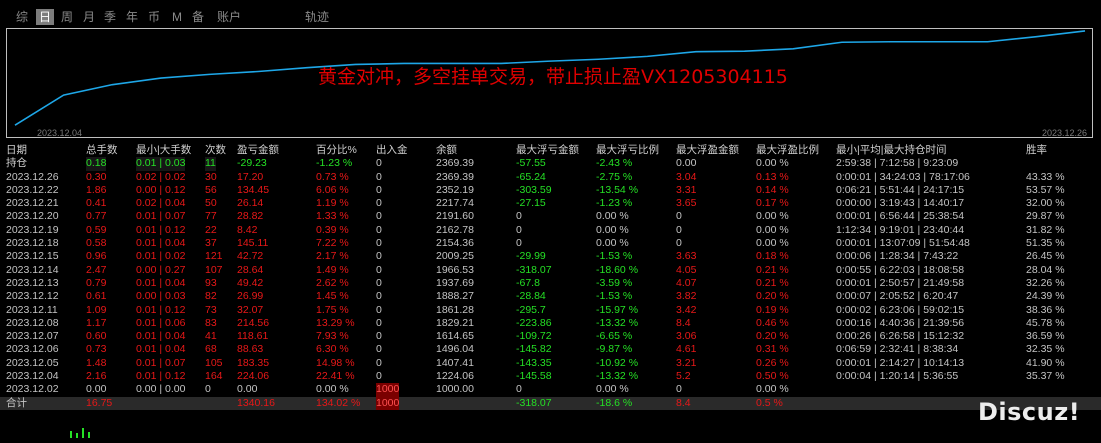 This screenshot has width=1101, height=443. What do you see at coordinates (16, 163) in the screenshot?
I see `cell-date: 持仓` at bounding box center [16, 163].